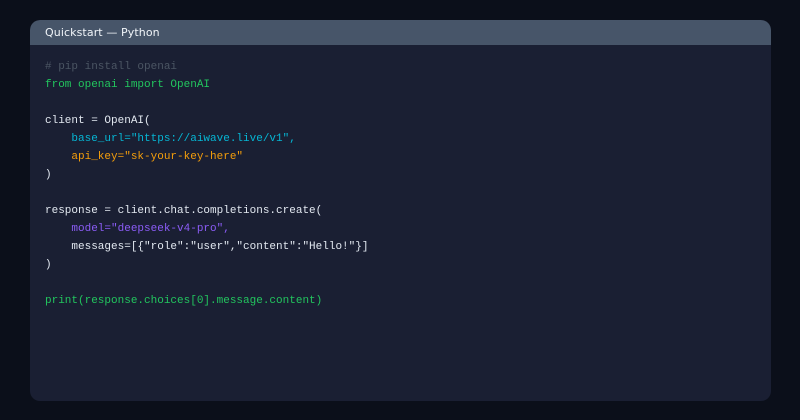 The image size is (800, 420). Describe the element at coordinates (137, 229) in the screenshot. I see `code-line-10: model="deepseek-v4-pro",` at that location.